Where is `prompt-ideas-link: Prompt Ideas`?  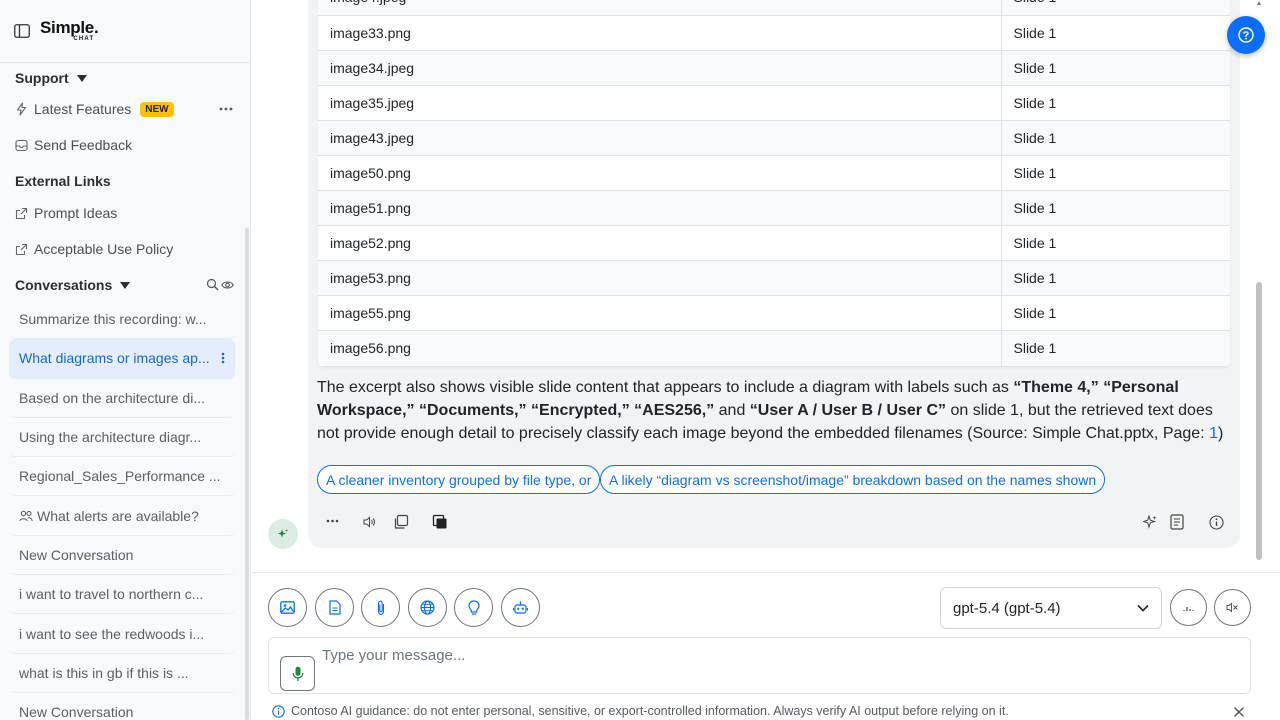 prompt-ideas-link: Prompt Ideas is located at coordinates (66, 213).